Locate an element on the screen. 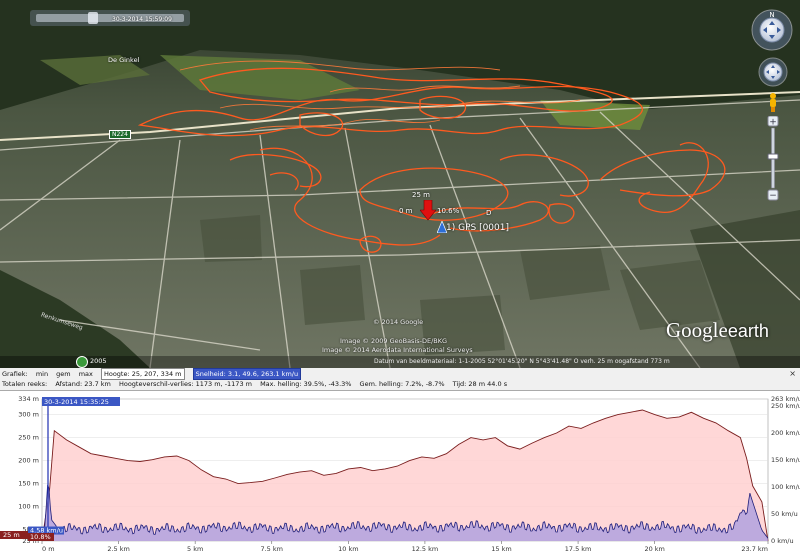 Image resolution: width=800 pixels, height=553 pixels. position-marker-icon is located at coordinates (429, 211).